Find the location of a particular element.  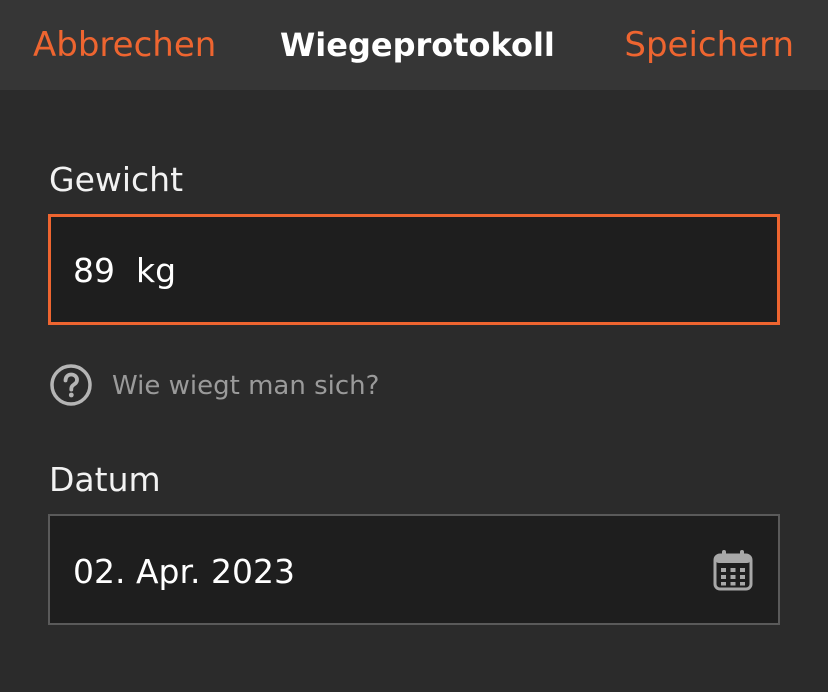

date-label: Datum is located at coordinates (105, 479).